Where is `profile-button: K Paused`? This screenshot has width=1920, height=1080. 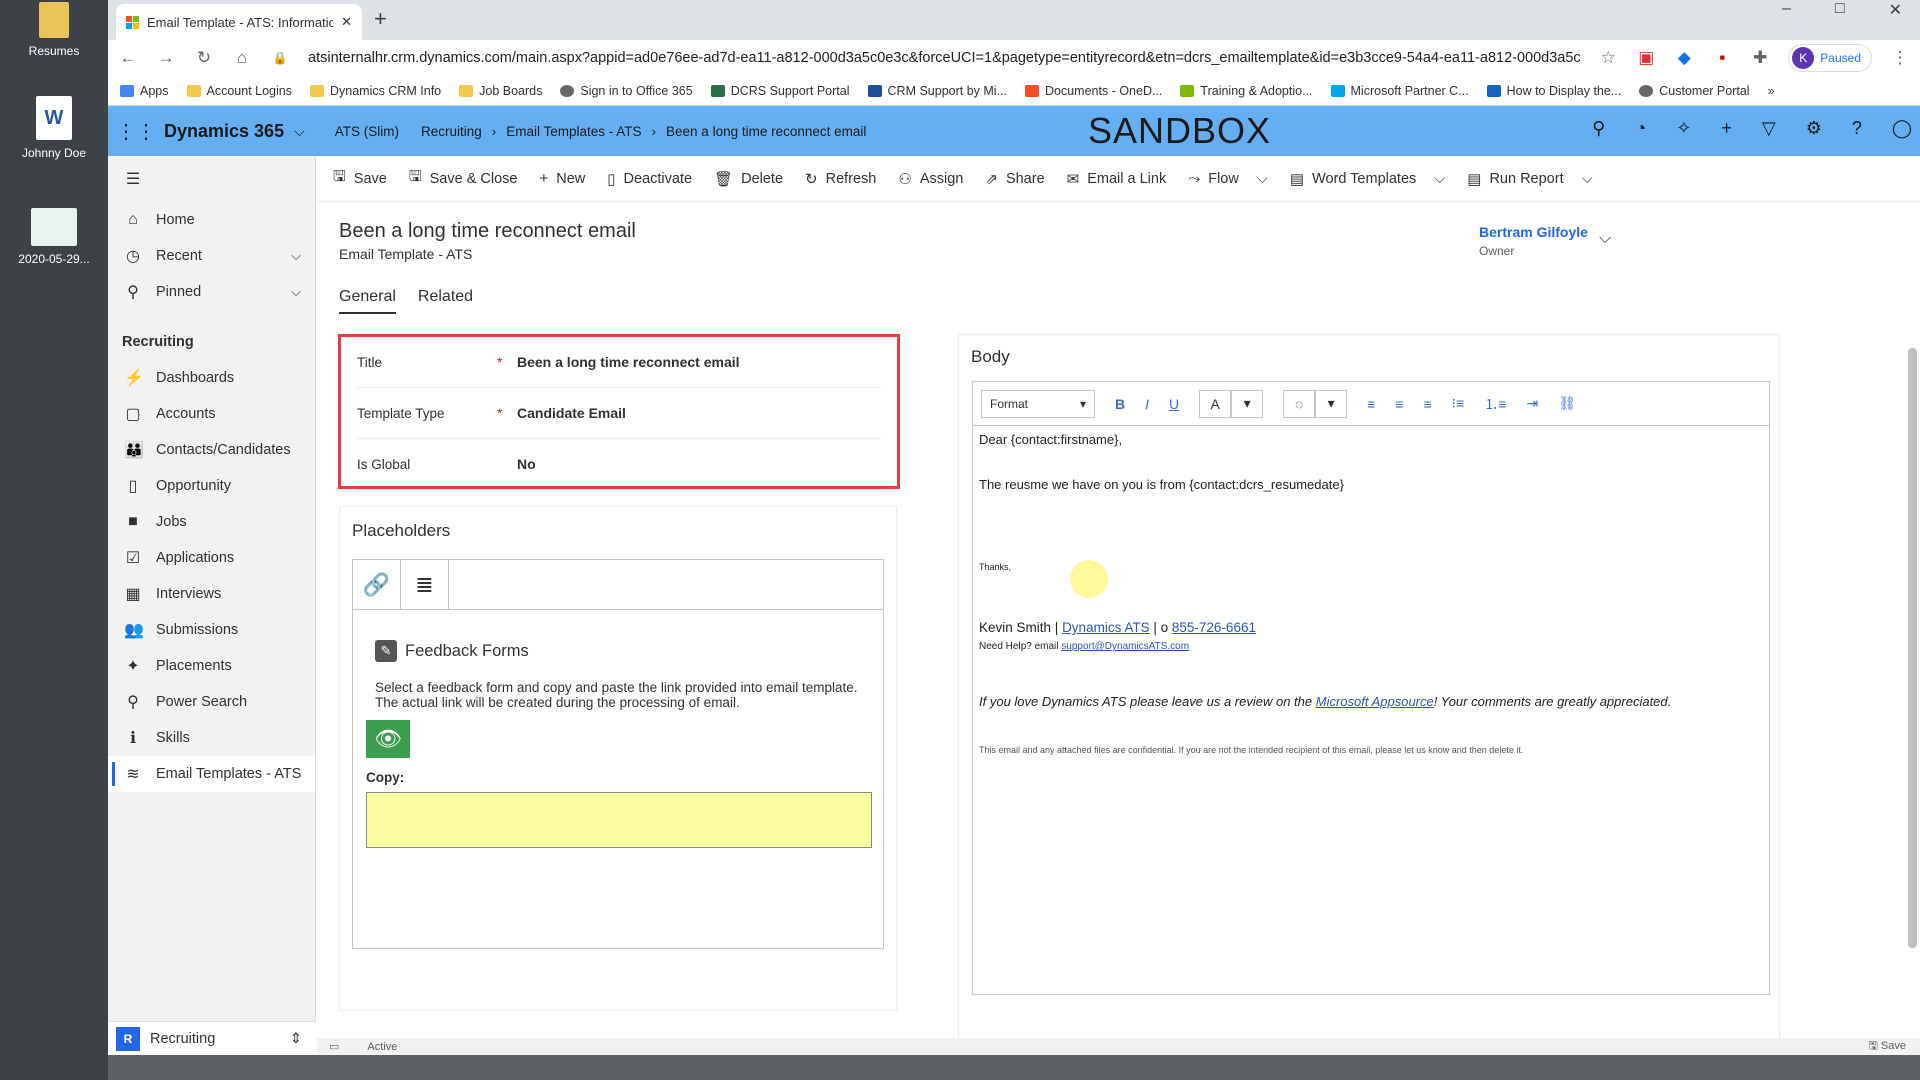
profile-button: K Paused is located at coordinates (1830, 58).